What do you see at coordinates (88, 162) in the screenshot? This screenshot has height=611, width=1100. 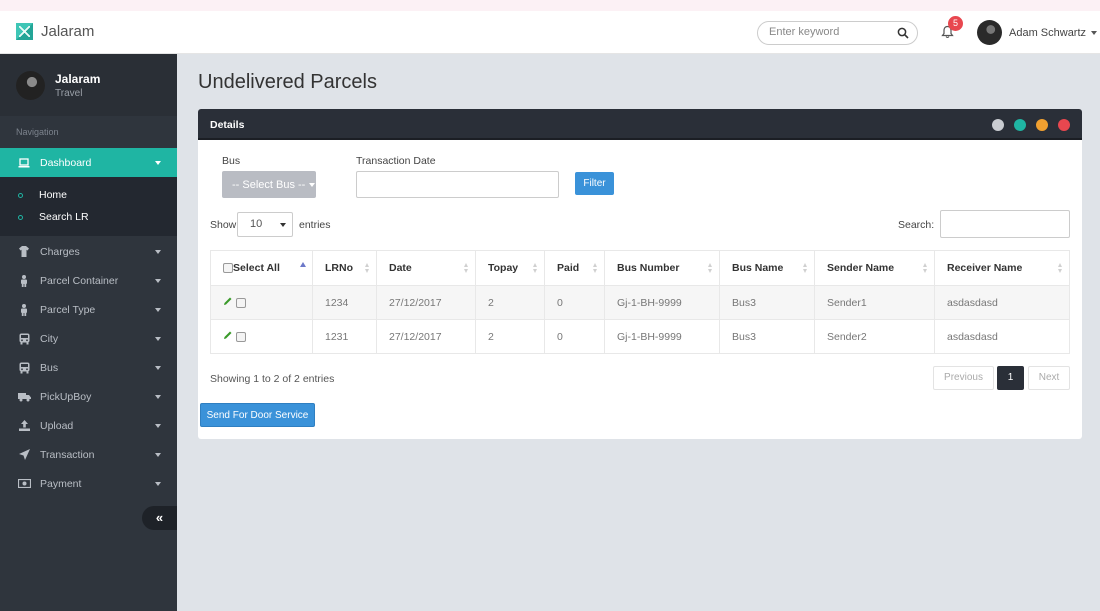 I see `sidebar-item-dashboard: Dashboard` at bounding box center [88, 162].